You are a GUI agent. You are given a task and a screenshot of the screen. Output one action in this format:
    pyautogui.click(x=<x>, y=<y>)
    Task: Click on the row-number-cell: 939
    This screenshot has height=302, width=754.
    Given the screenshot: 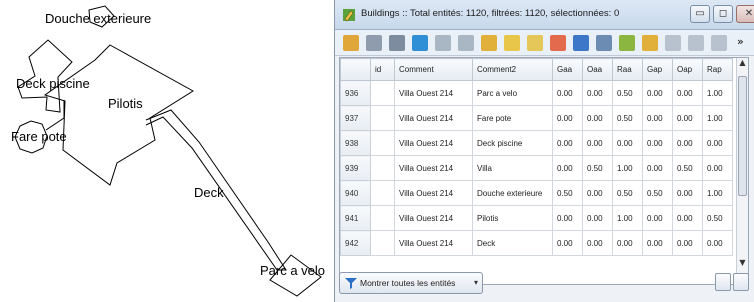 What is the action you would take?
    pyautogui.click(x=355, y=168)
    